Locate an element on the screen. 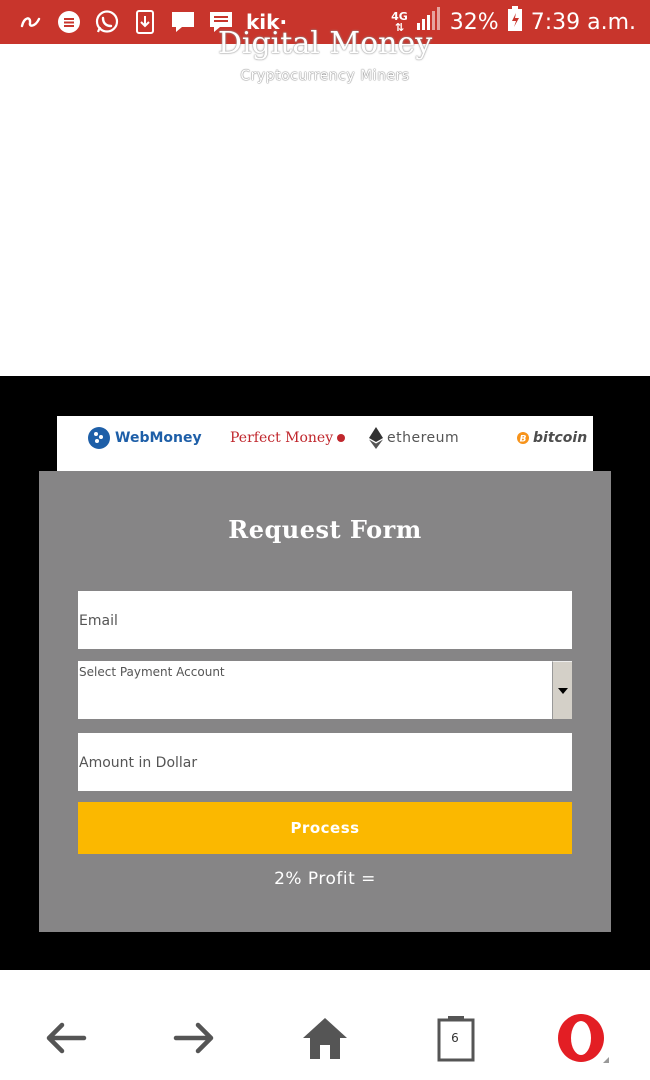  home-icon is located at coordinates (325, 1038).